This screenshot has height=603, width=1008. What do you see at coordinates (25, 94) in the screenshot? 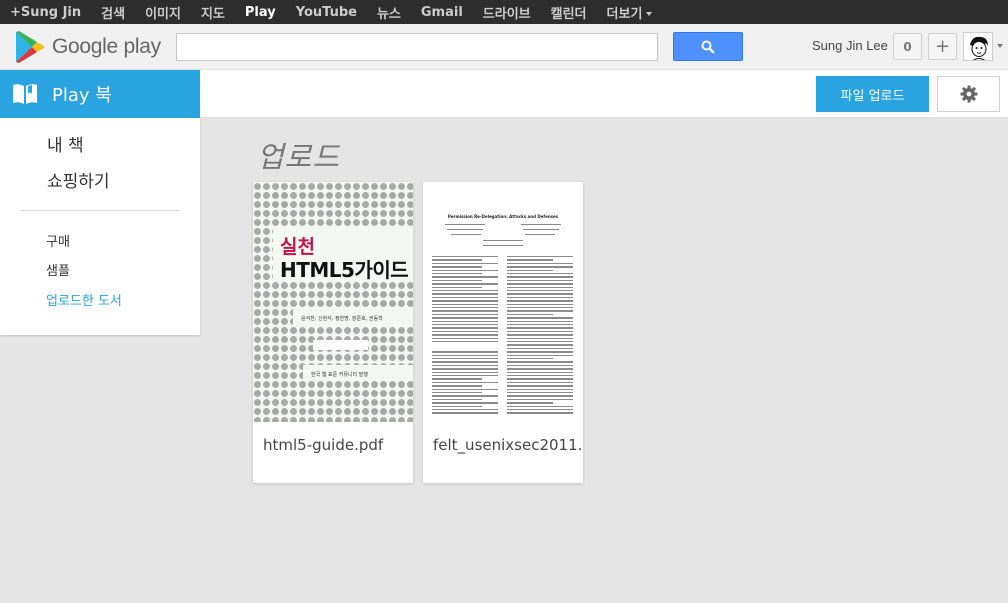
I see `book-icon` at bounding box center [25, 94].